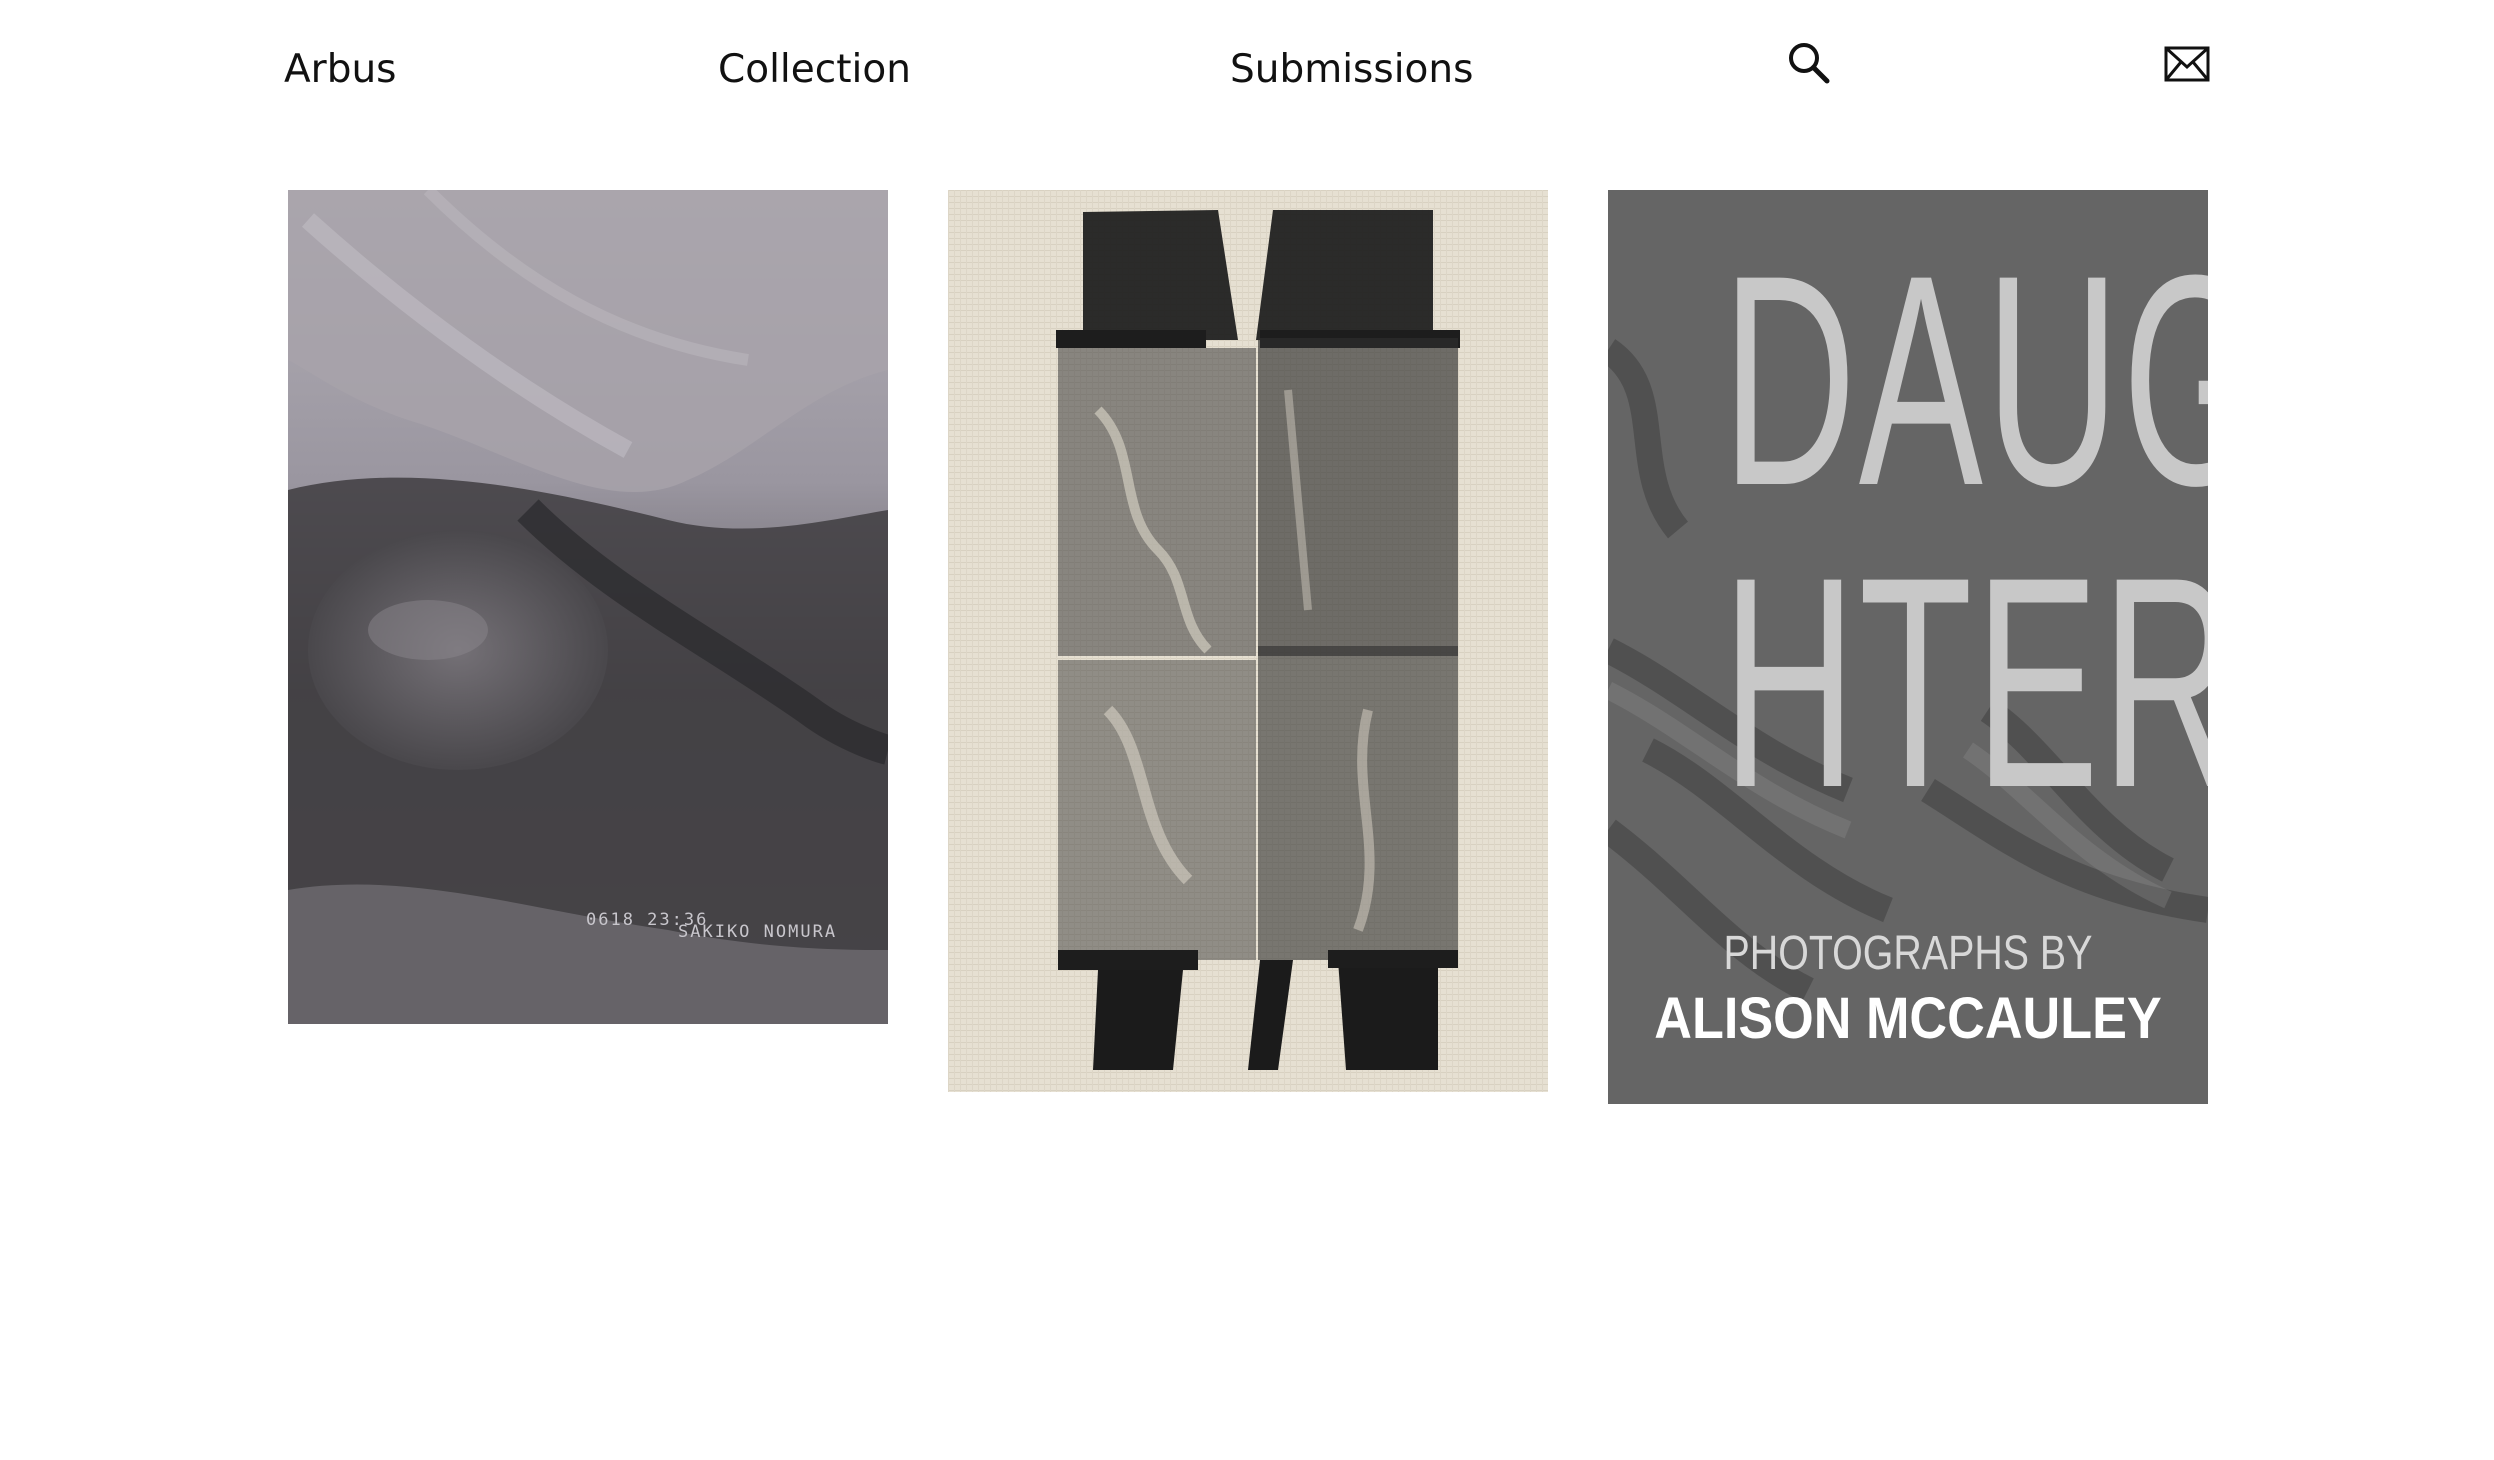 The image size is (2494, 1460). What do you see at coordinates (340, 70) in the screenshot?
I see `nav-home-link: Arbus` at bounding box center [340, 70].